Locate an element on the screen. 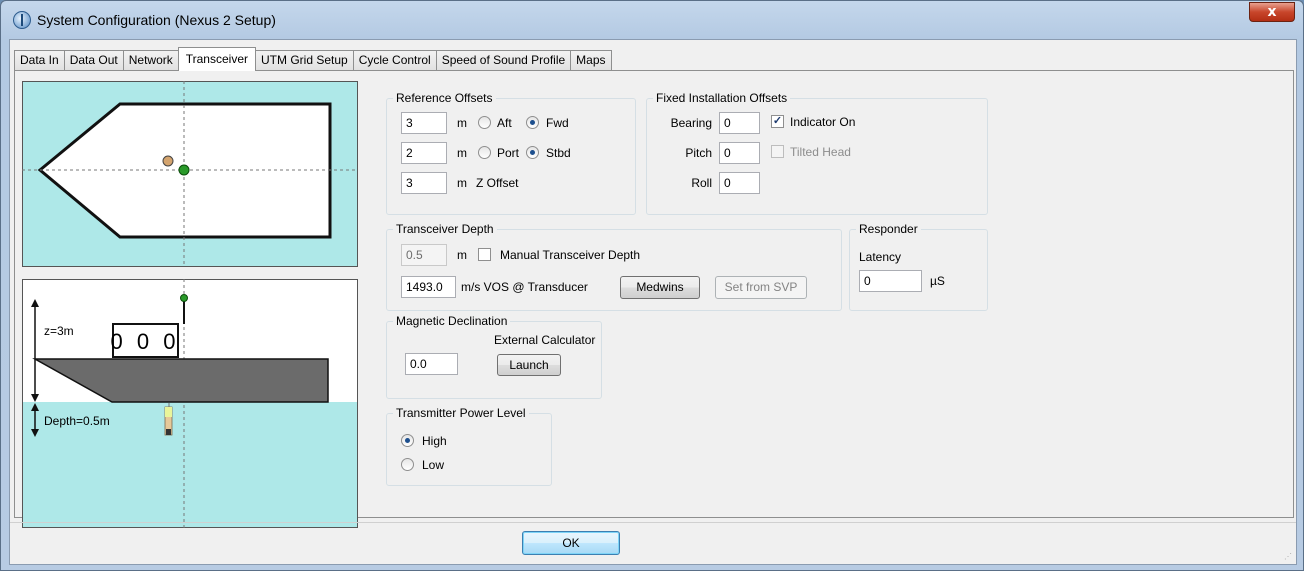 The image size is (1304, 571). depth-input: 0.5 is located at coordinates (424, 255).